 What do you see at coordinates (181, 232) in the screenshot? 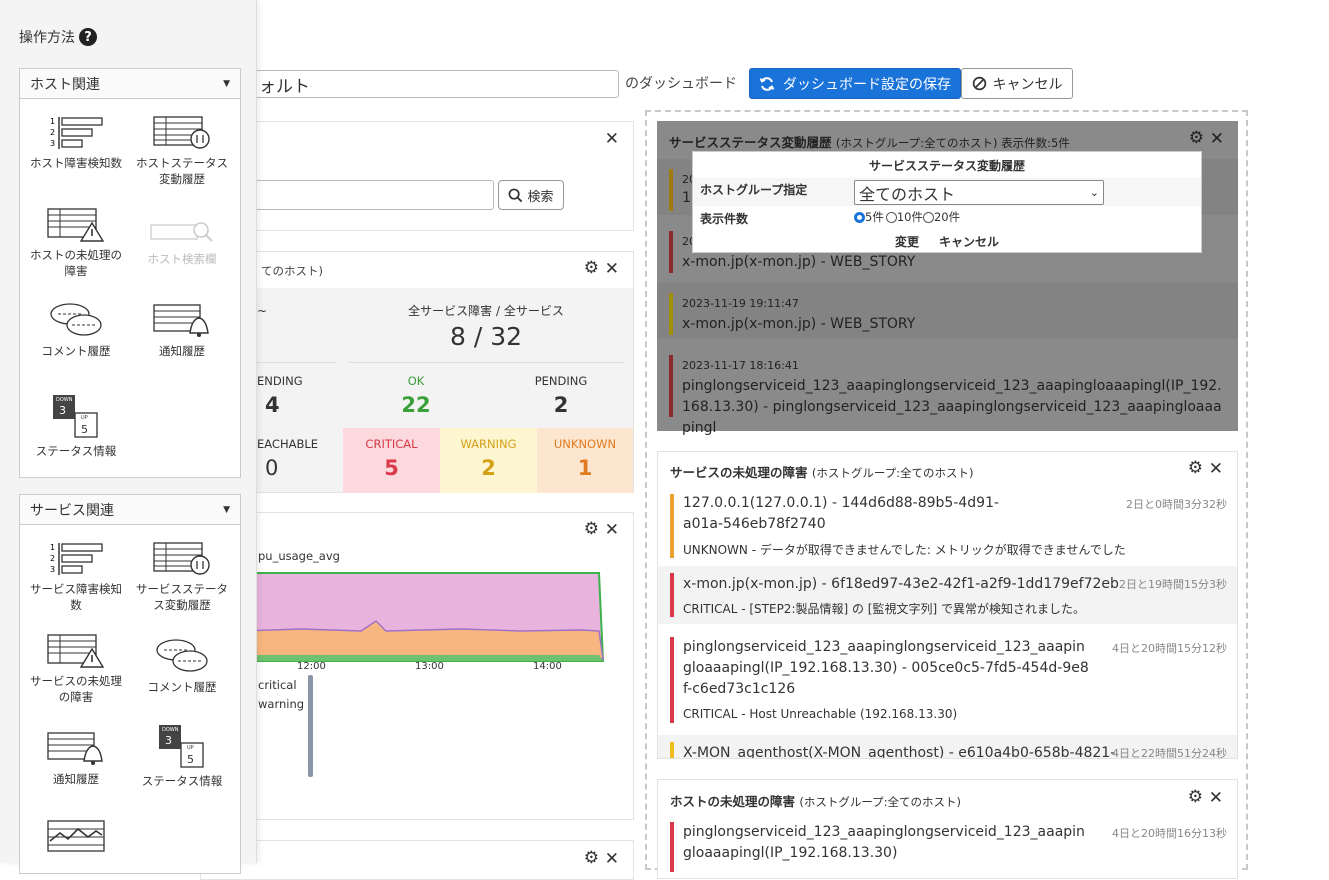
I see `search-field-icon` at bounding box center [181, 232].